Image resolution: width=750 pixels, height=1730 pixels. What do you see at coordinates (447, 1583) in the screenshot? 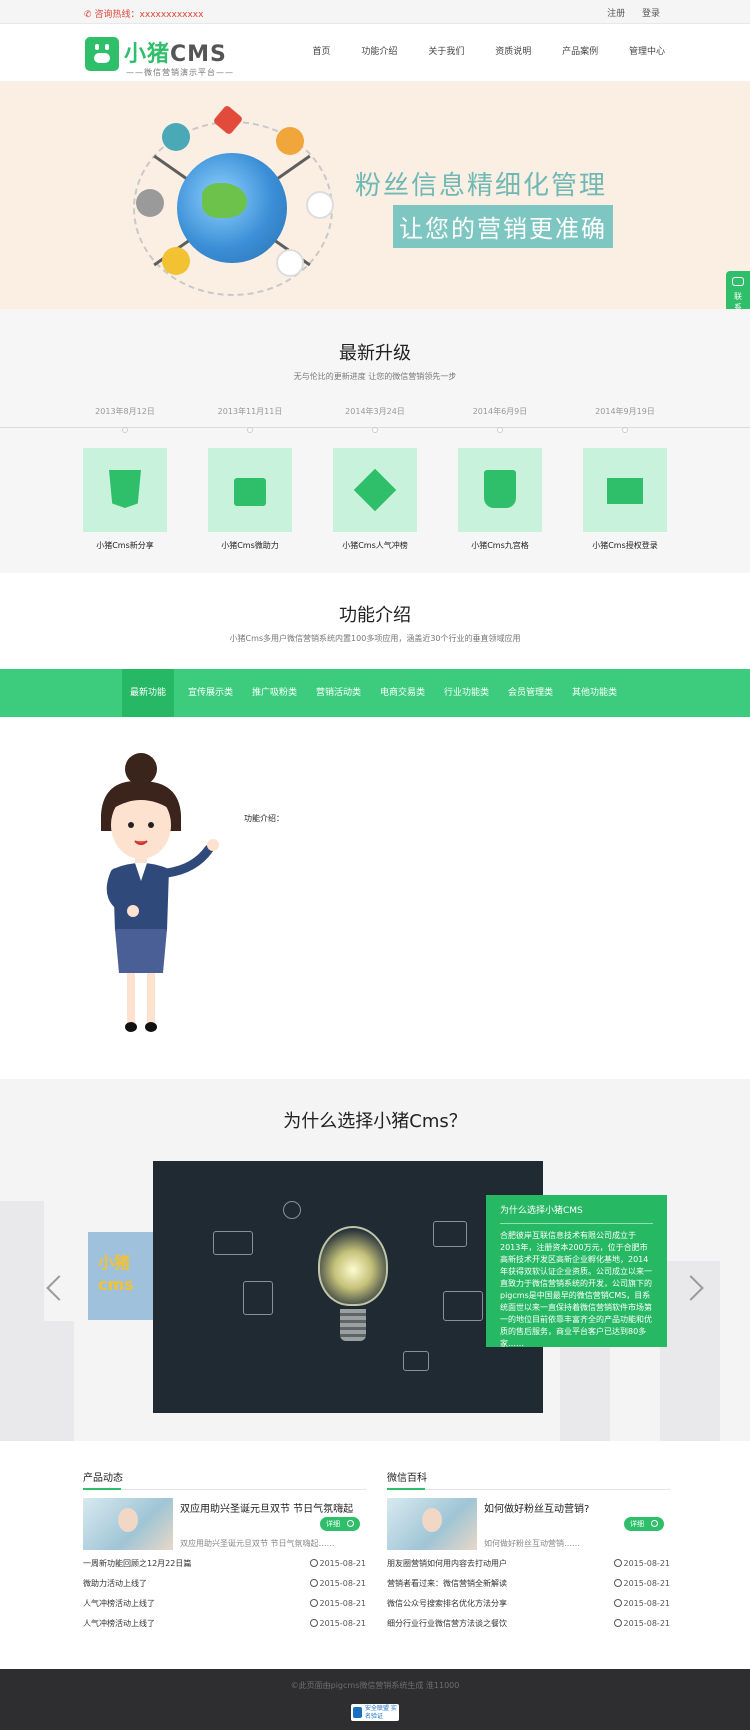
I see `news-row-title: 营销者看过来：微信营销全新解读` at bounding box center [447, 1583].